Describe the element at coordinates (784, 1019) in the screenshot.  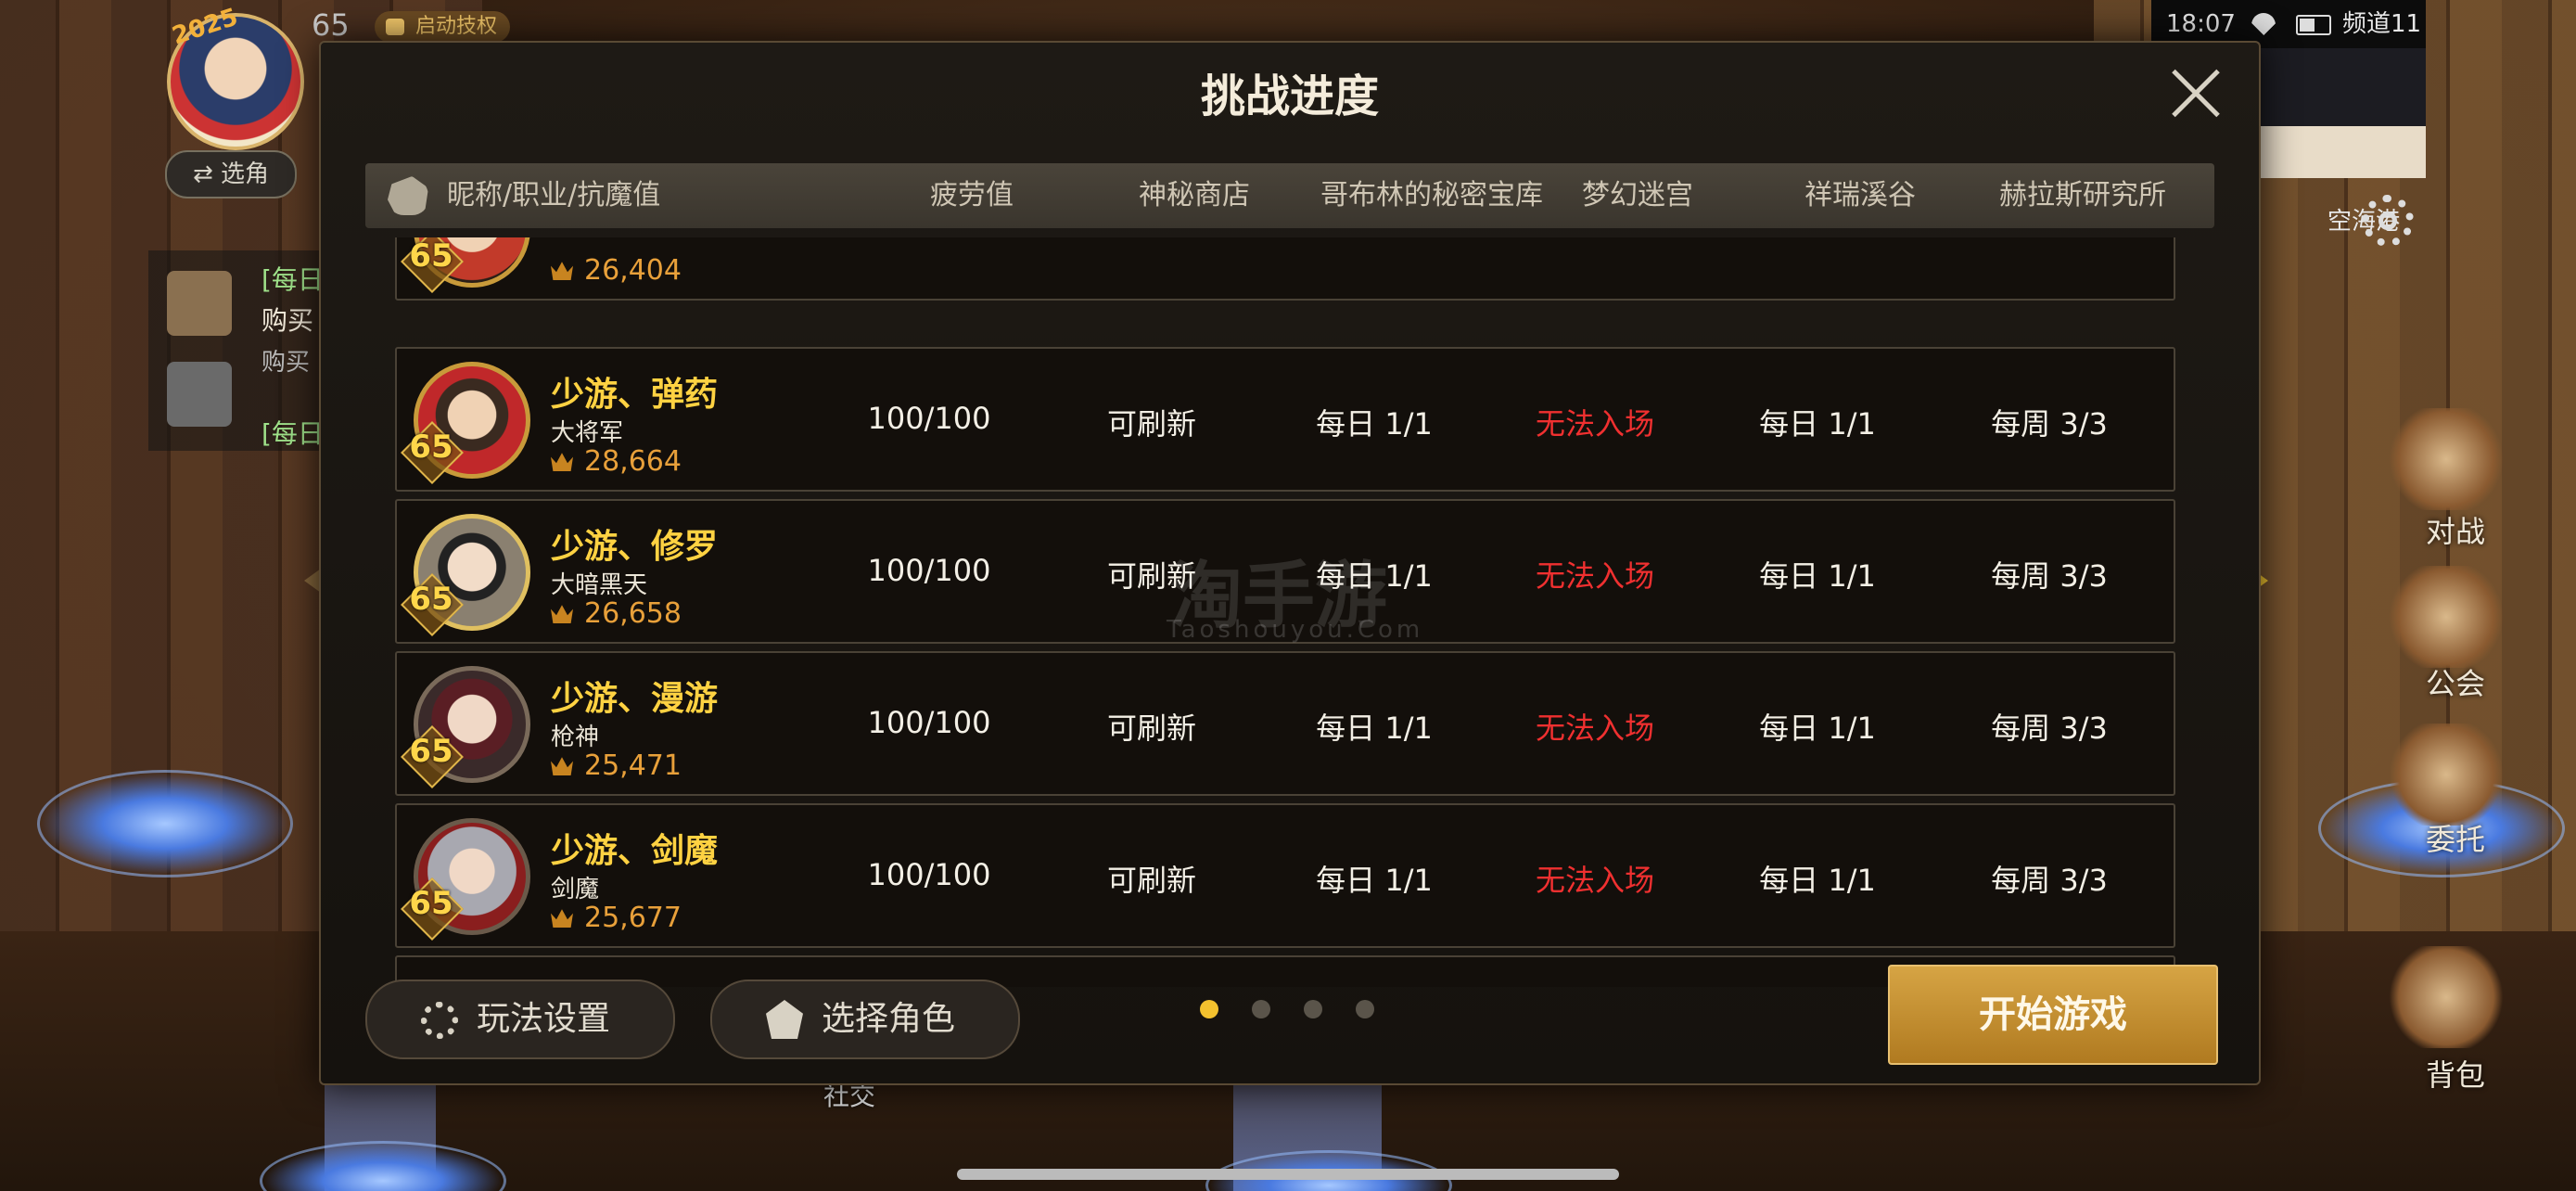
I see `role-select-icon` at that location.